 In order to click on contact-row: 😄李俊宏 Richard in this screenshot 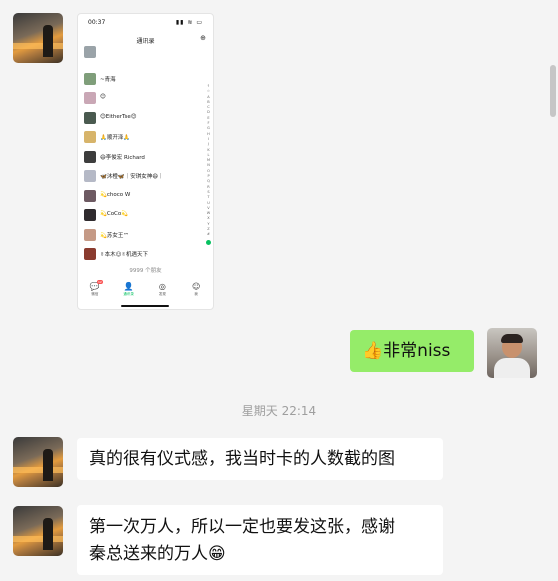, I will do `click(140, 158)`.